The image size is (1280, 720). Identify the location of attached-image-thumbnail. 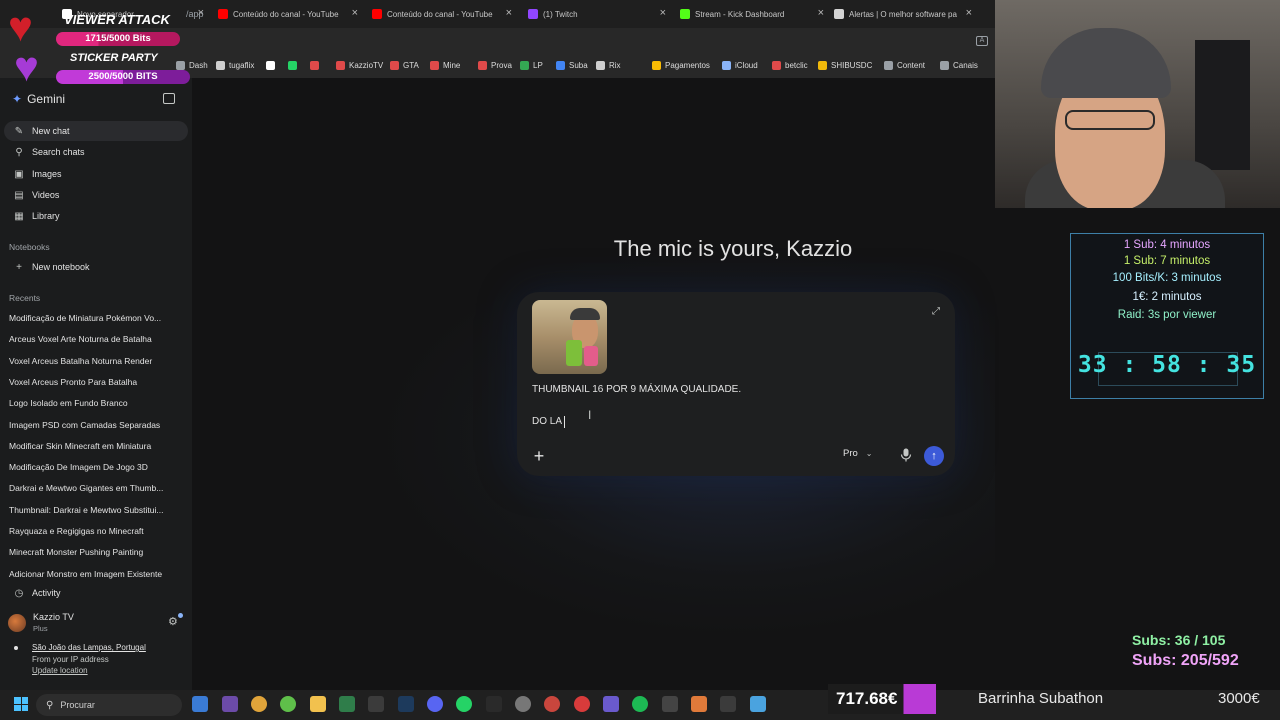
(569, 337).